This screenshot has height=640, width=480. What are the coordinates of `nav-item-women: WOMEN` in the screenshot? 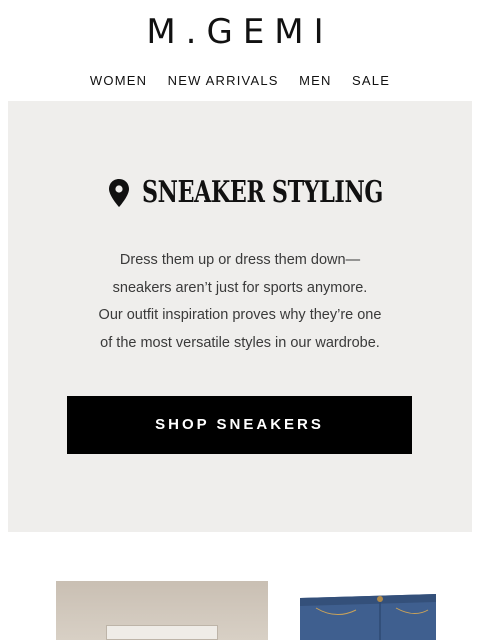 It's located at (118, 80).